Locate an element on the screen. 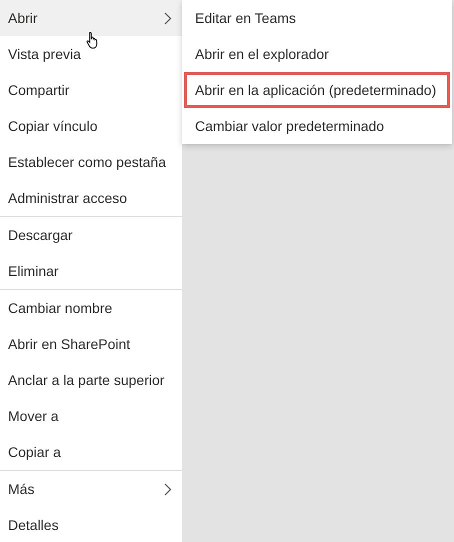  menu-item: Más is located at coordinates (91, 489).